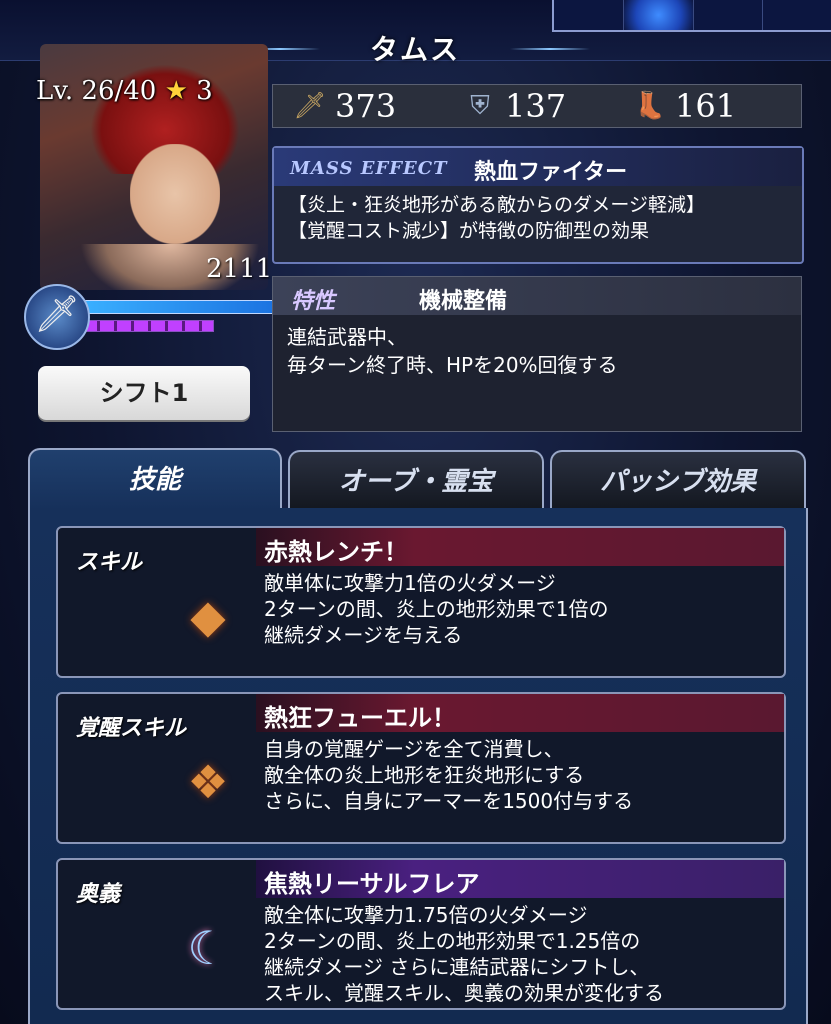 The width and height of the screenshot is (831, 1024). I want to click on character-name-row: タムス, so click(415, 50).